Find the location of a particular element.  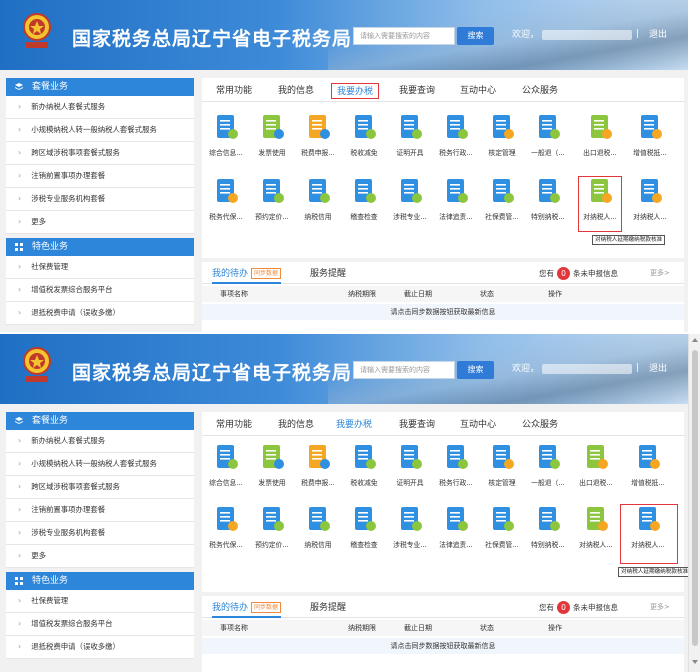

todo-tabs: 我的待办 同步数据 服务提醒 您有 0 条未申报信息 更多> is located at coordinates (443, 273).